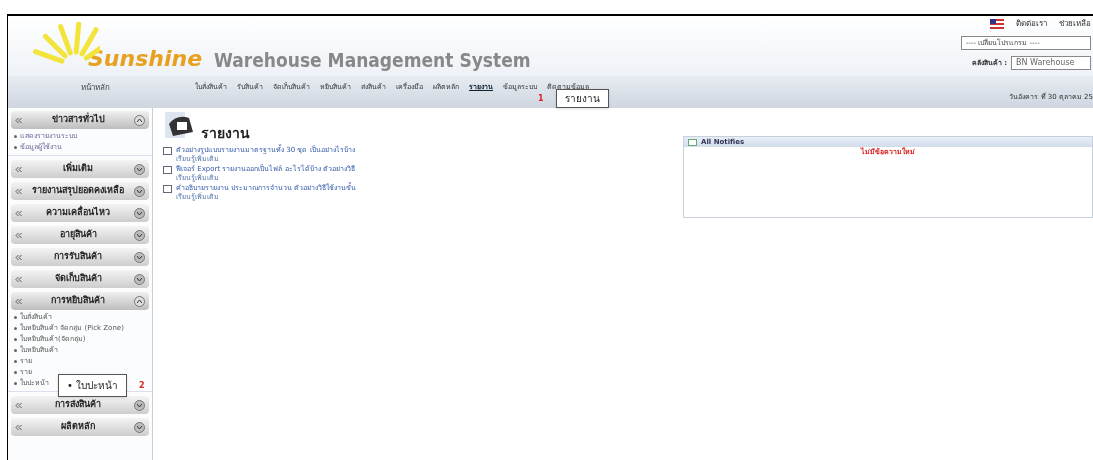  What do you see at coordinates (80, 235) in the screenshot?
I see `sidebar-section-header: อายุสินค้า` at bounding box center [80, 235].